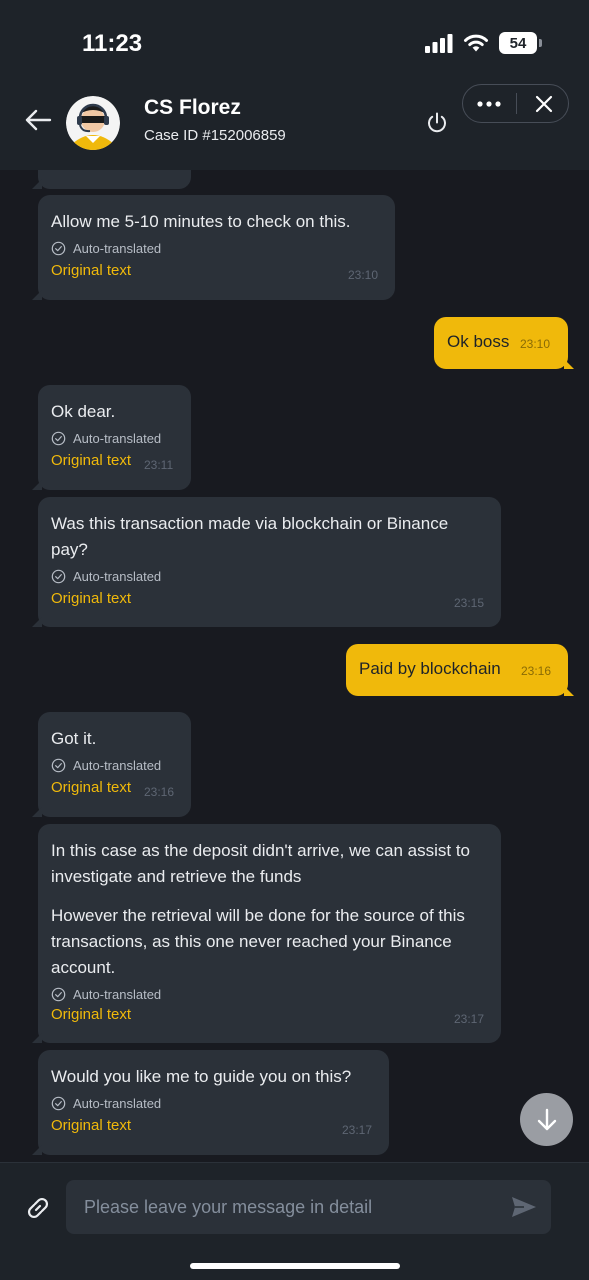  I want to click on home-indicator, so click(295, 1266).